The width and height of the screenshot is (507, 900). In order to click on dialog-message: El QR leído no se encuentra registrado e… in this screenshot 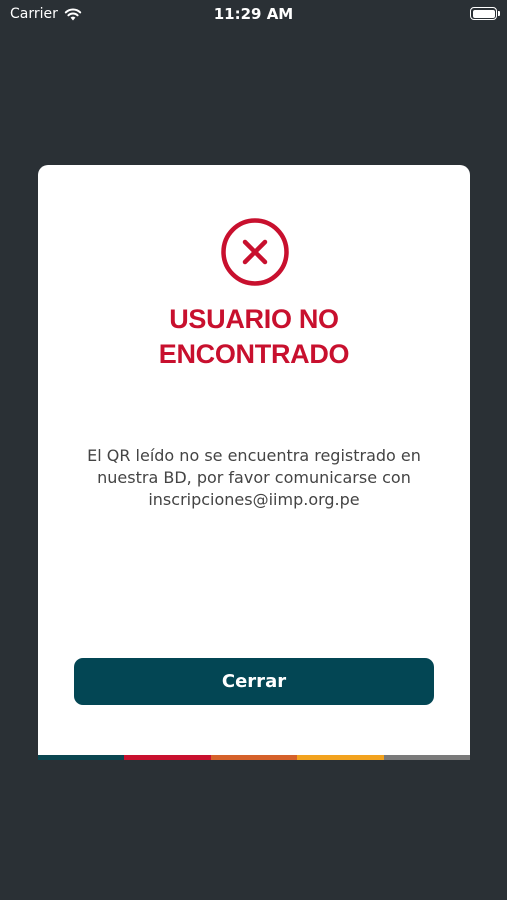, I will do `click(254, 478)`.